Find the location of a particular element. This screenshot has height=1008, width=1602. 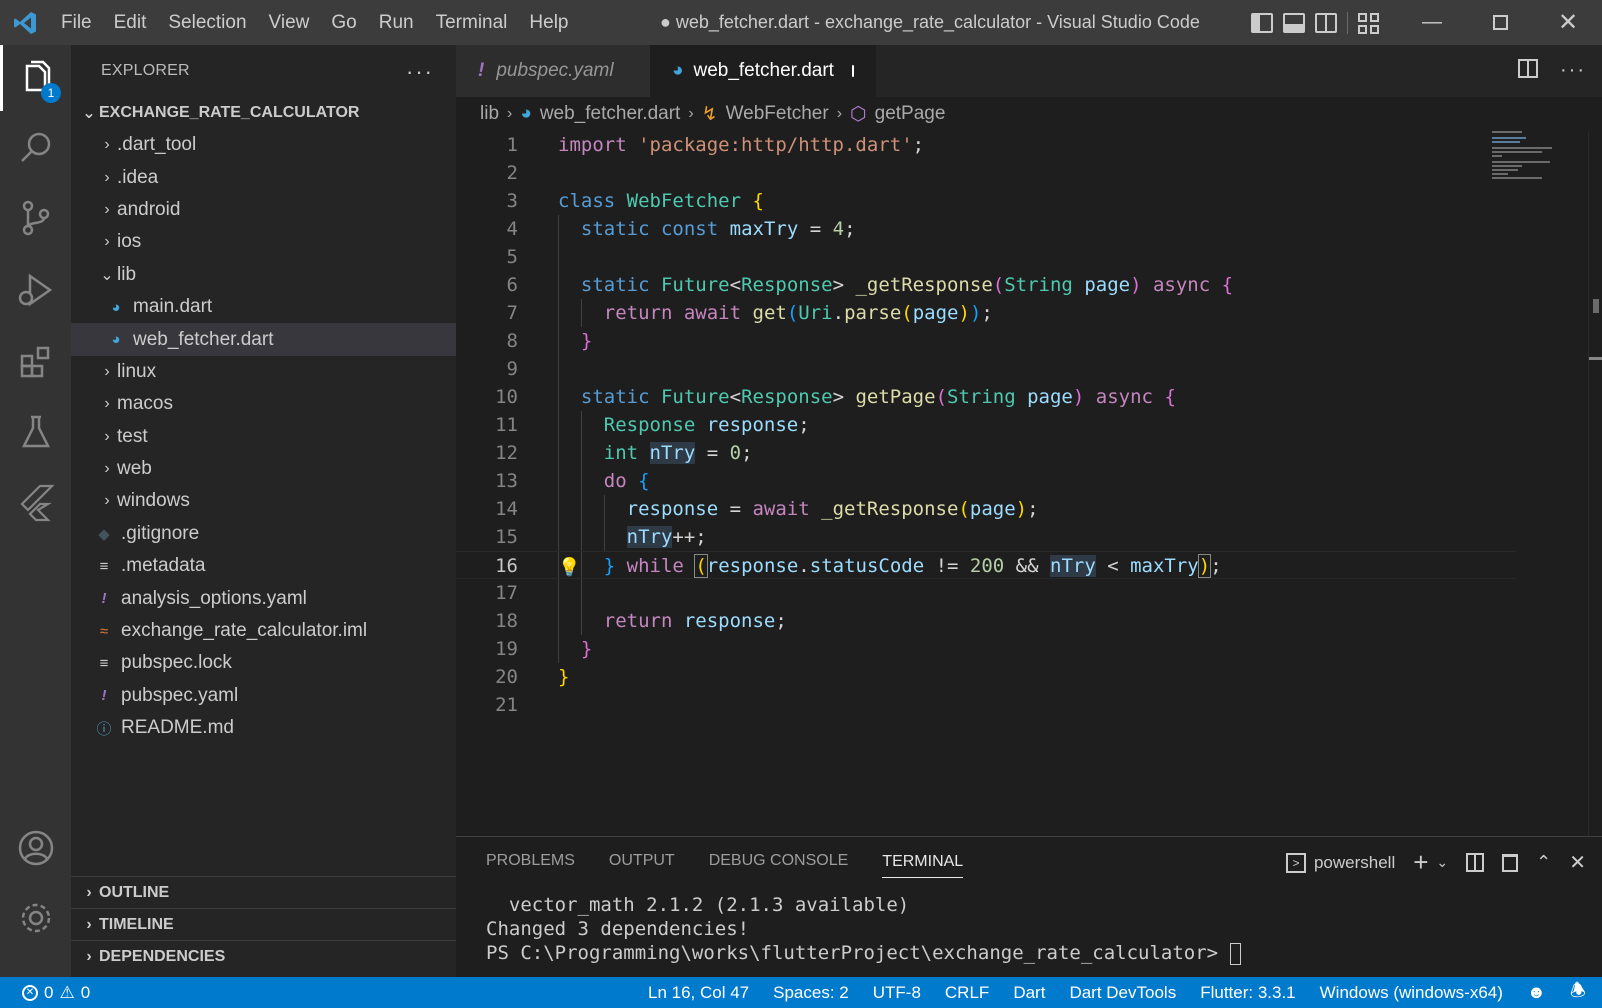

tree-folder-lib: ⌄ lib is located at coordinates (263, 275).